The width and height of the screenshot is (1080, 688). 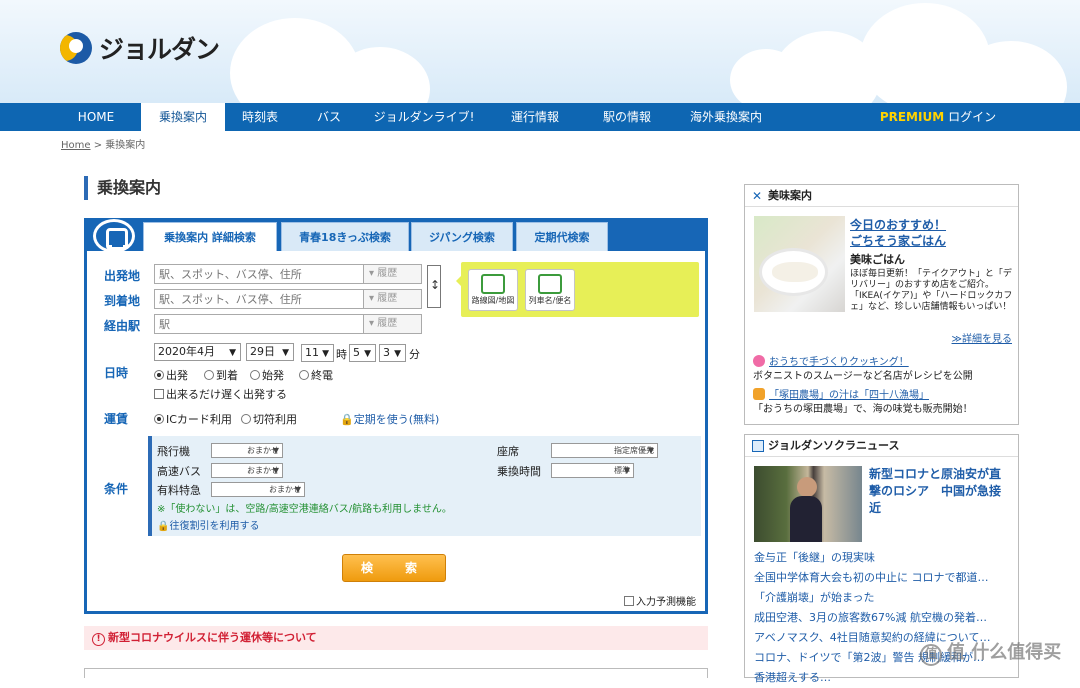 I want to click on departure-radio: 出発, so click(x=171, y=375).